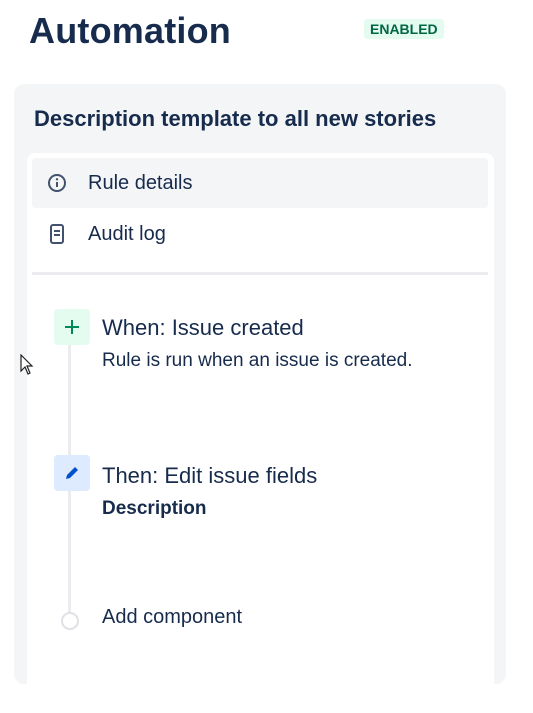 This screenshot has width=533, height=713. I want to click on step-action-title: Then: Edit issue fields, so click(209, 476).